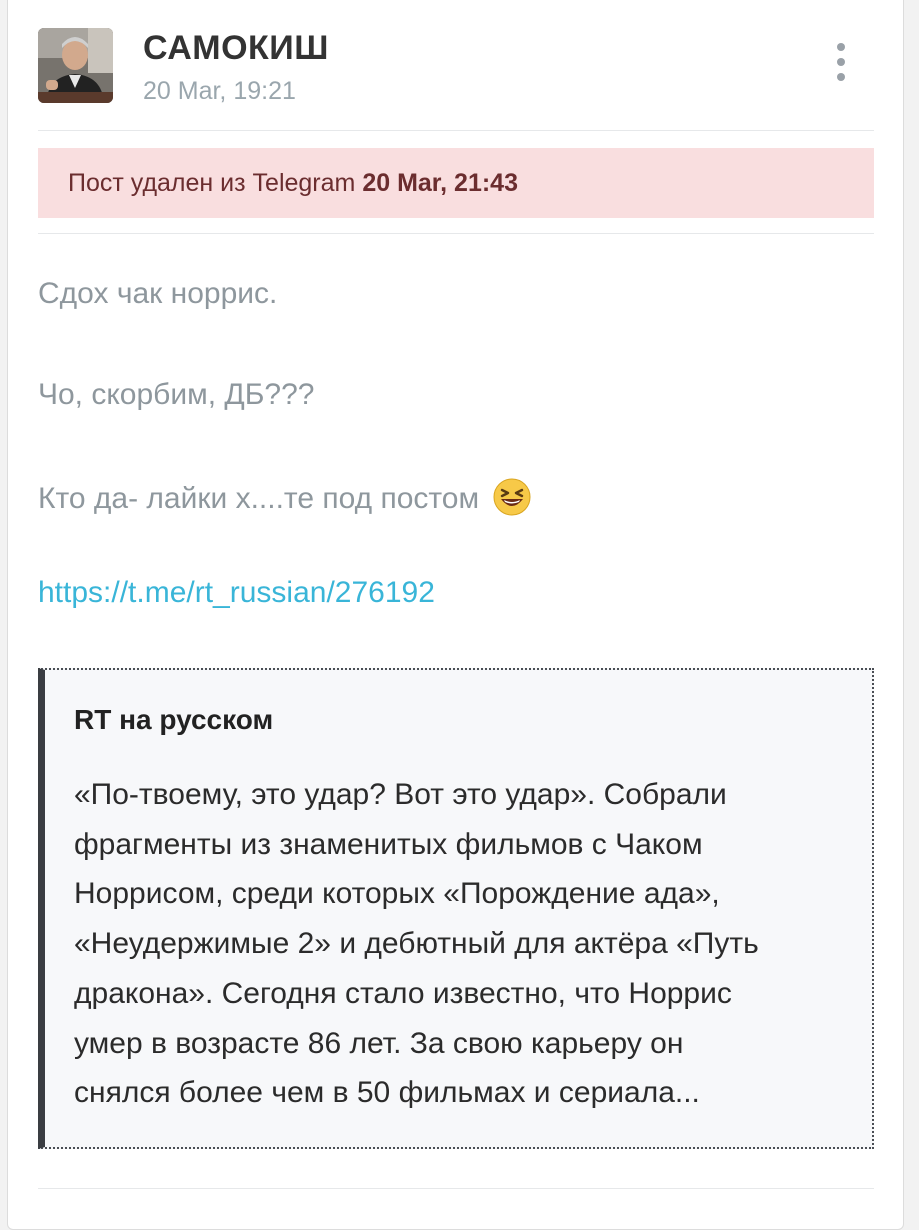 This screenshot has width=919, height=1230. Describe the element at coordinates (236, 593) in the screenshot. I see `telegram-link: https://t.me/rt_russian/276192` at that location.